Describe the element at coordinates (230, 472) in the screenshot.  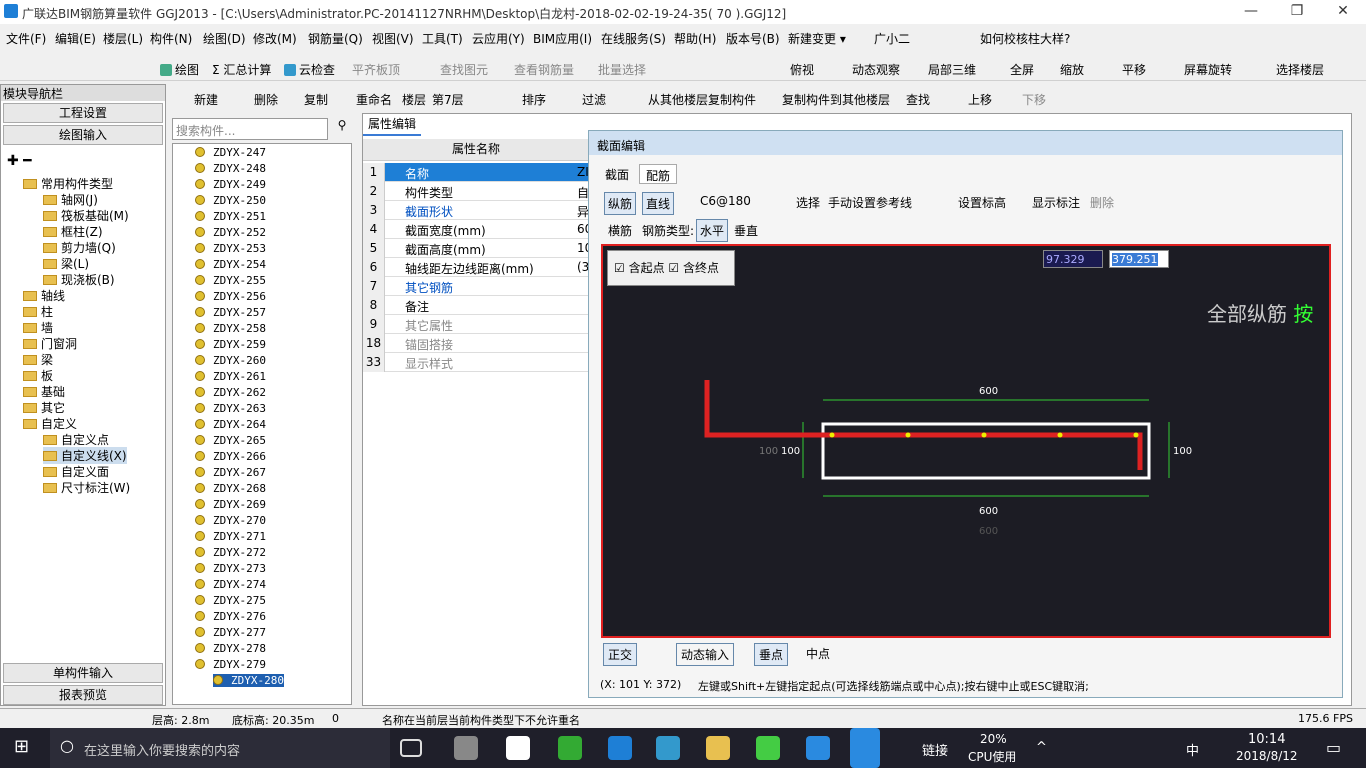
I see `component-list-item: ZDYX-267` at that location.